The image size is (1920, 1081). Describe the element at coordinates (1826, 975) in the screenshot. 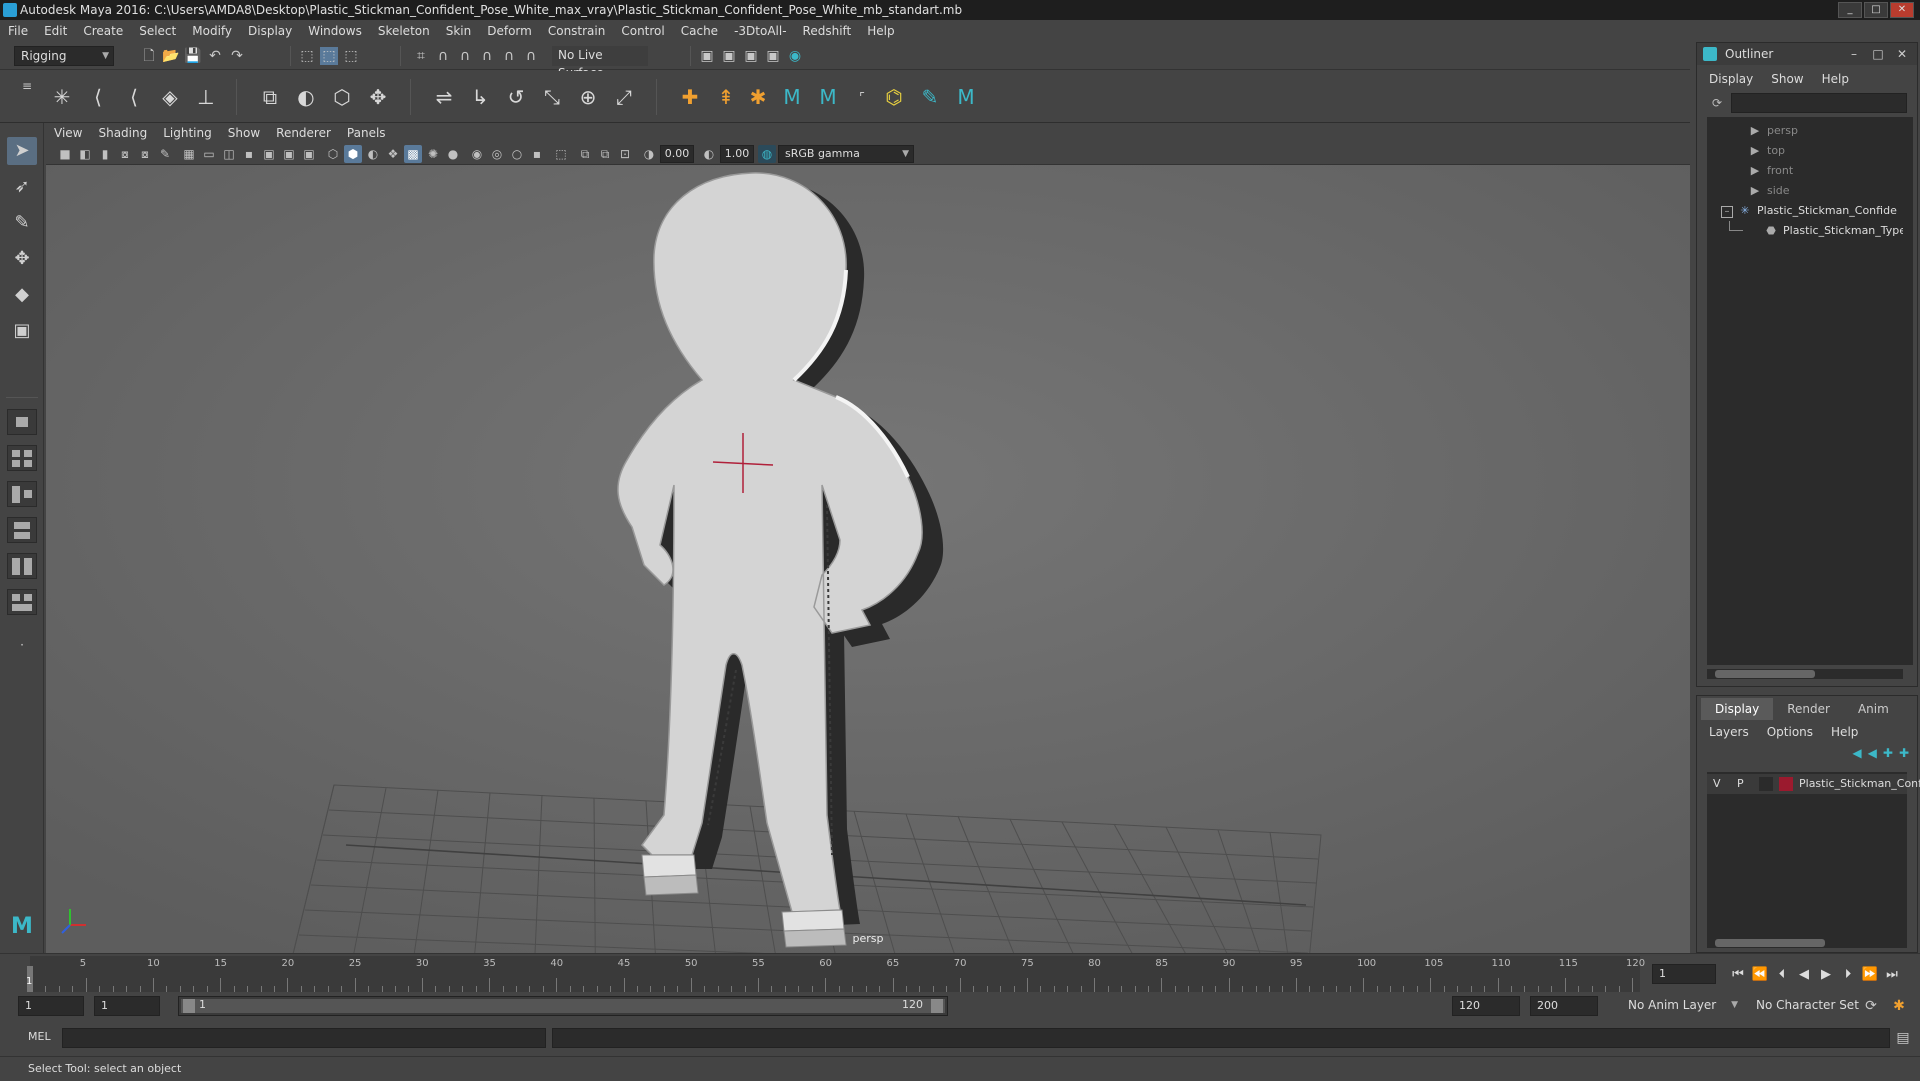

I see `play-forward-icon: ▶` at that location.